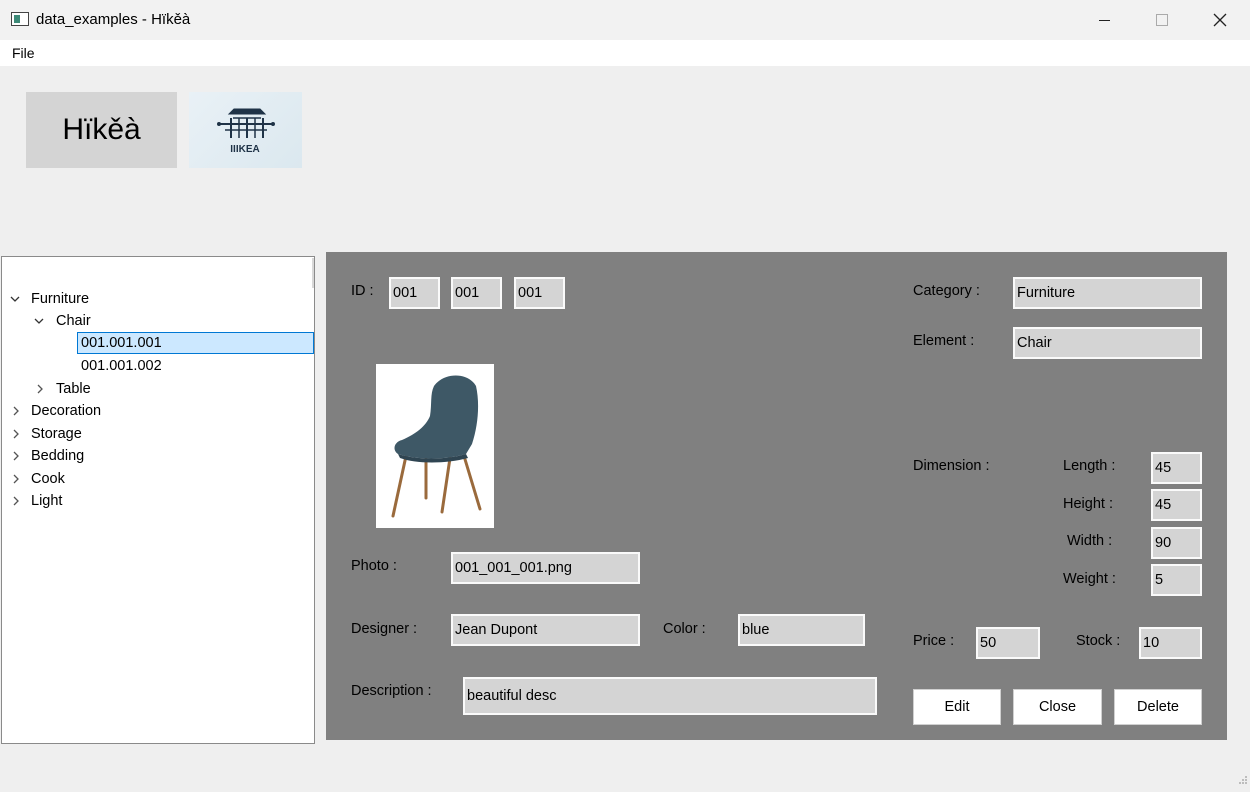  I want to click on product-photo, so click(435, 446).